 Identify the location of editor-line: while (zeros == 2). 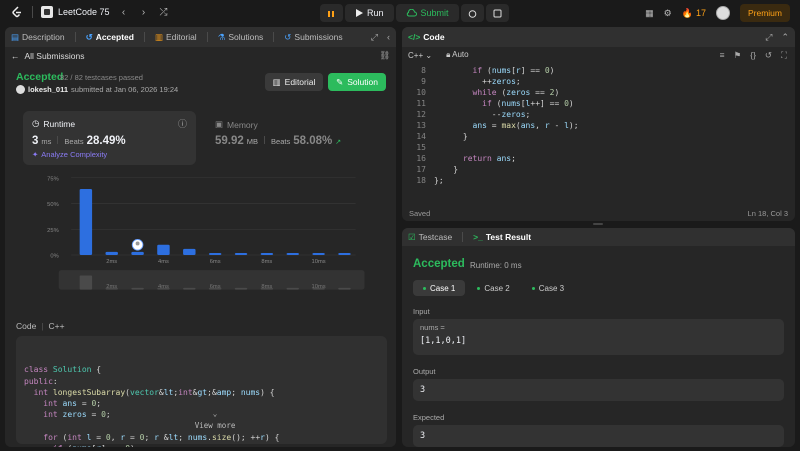
(497, 92).